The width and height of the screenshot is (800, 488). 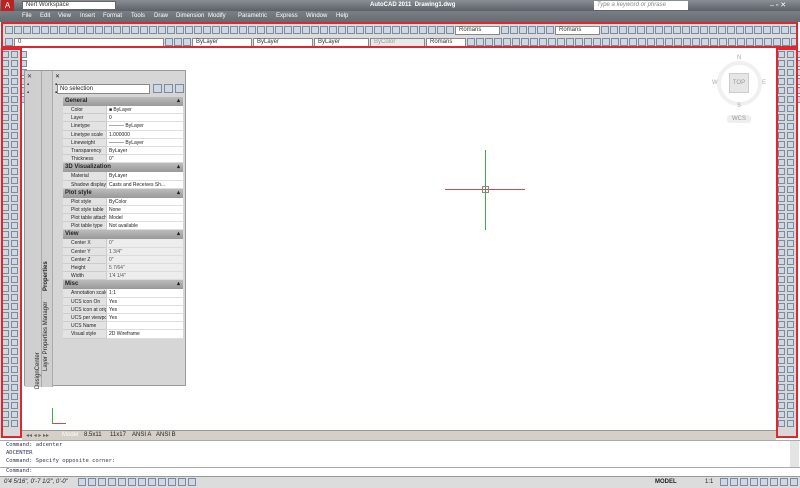 What do you see at coordinates (123, 168) in the screenshot?
I see `section-header: 3D Visualization` at bounding box center [123, 168].